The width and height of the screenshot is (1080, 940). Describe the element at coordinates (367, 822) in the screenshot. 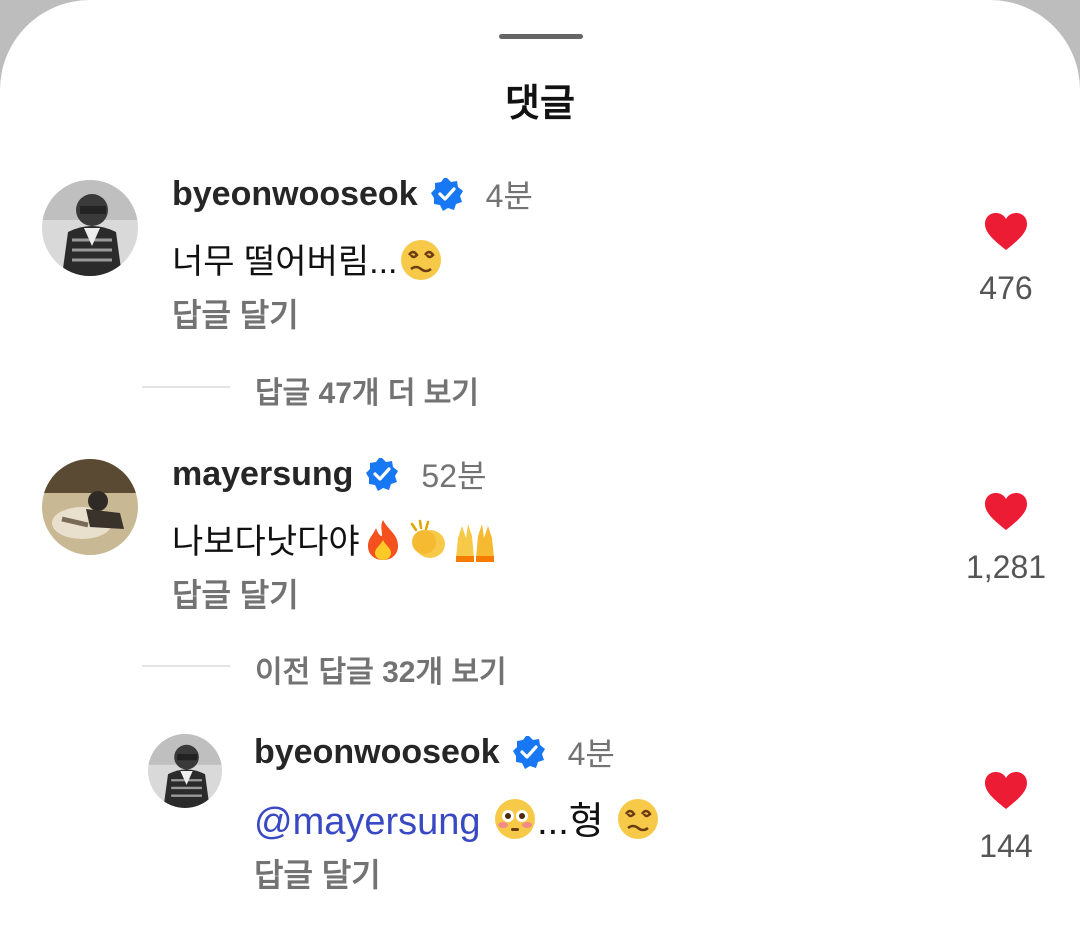

I see `mention-link: @mayersung` at that location.